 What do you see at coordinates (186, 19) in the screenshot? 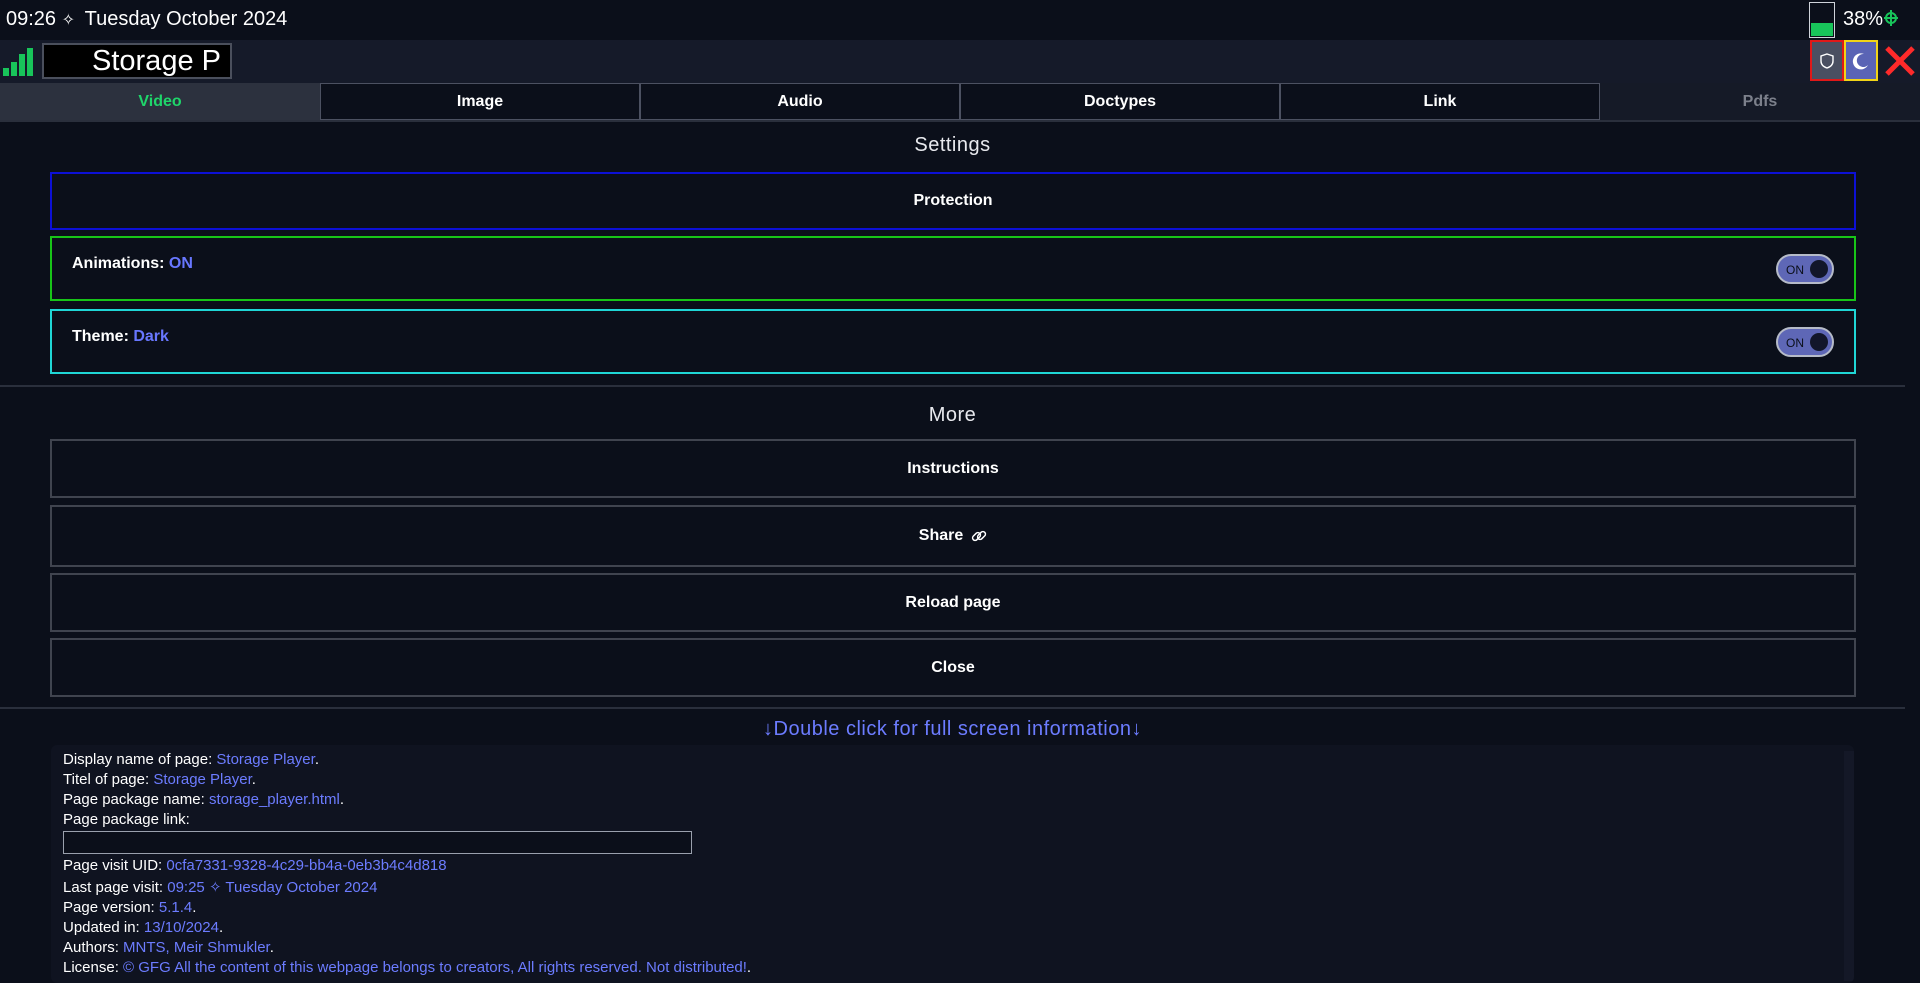
I see `clock-date: Tuesday October 2024` at bounding box center [186, 19].